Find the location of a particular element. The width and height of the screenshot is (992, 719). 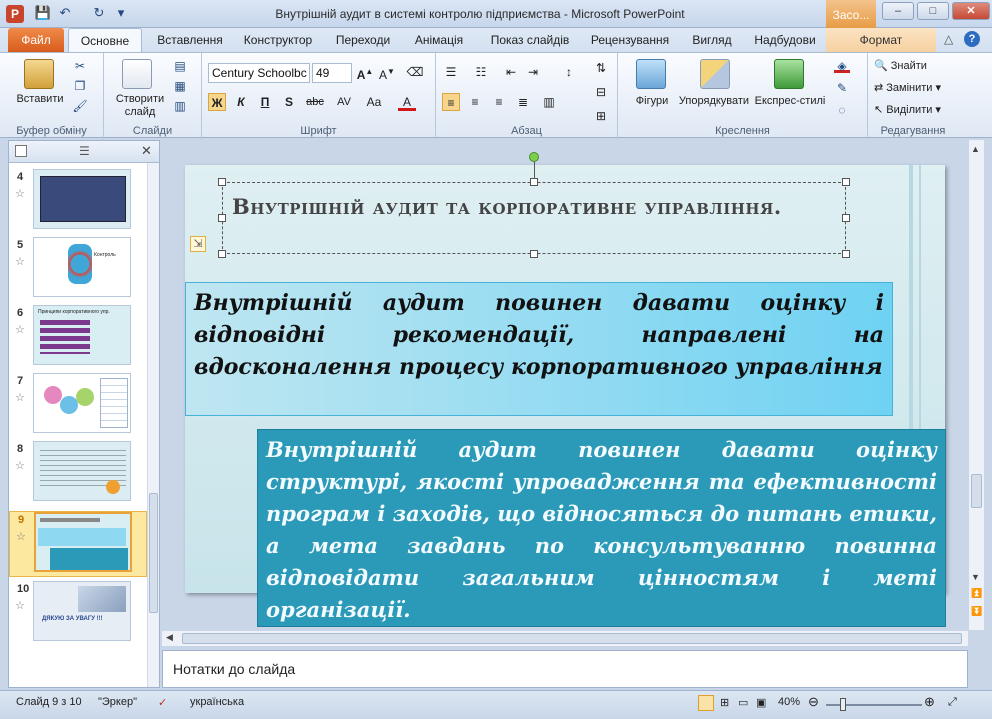

slides-tab-icon is located at coordinates (21, 151).